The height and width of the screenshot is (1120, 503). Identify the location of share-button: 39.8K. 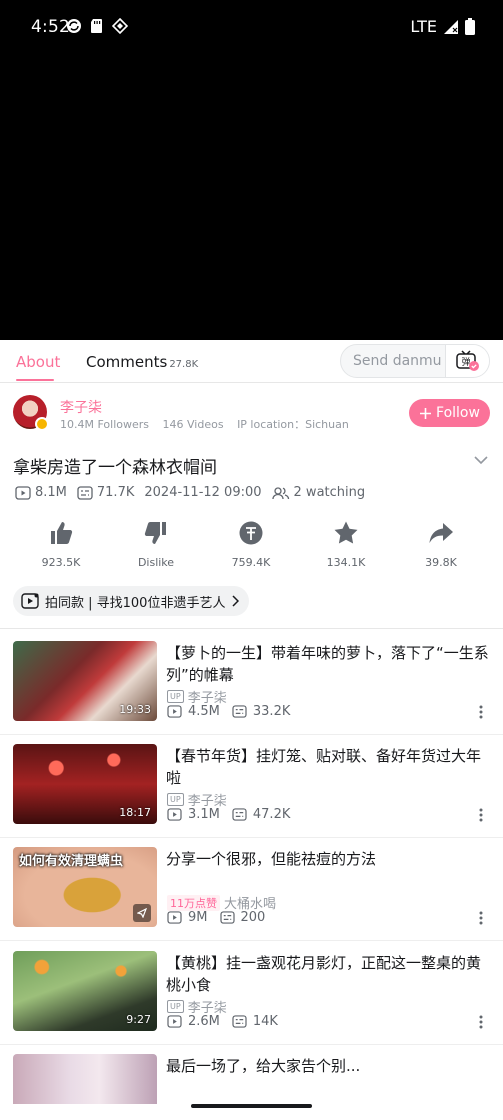
(441, 544).